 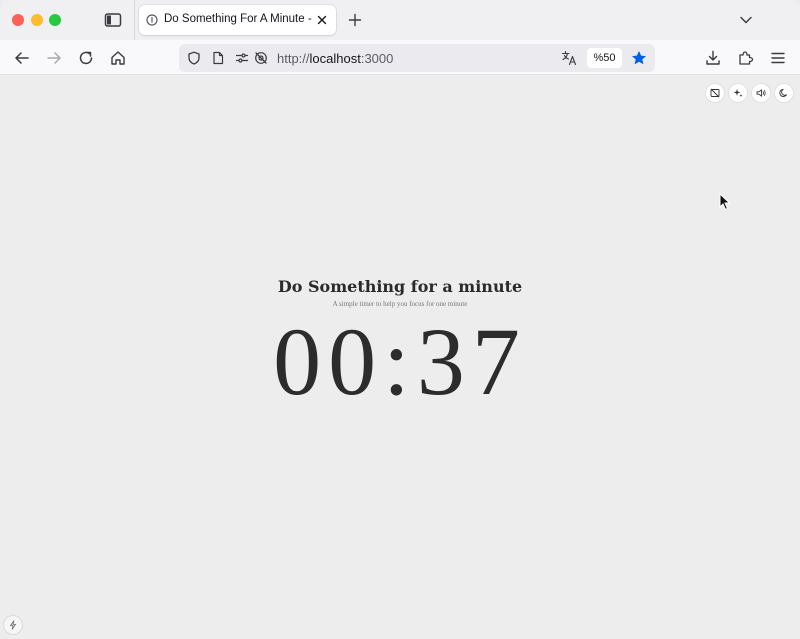 I want to click on image-toggle-button, so click(x=715, y=93).